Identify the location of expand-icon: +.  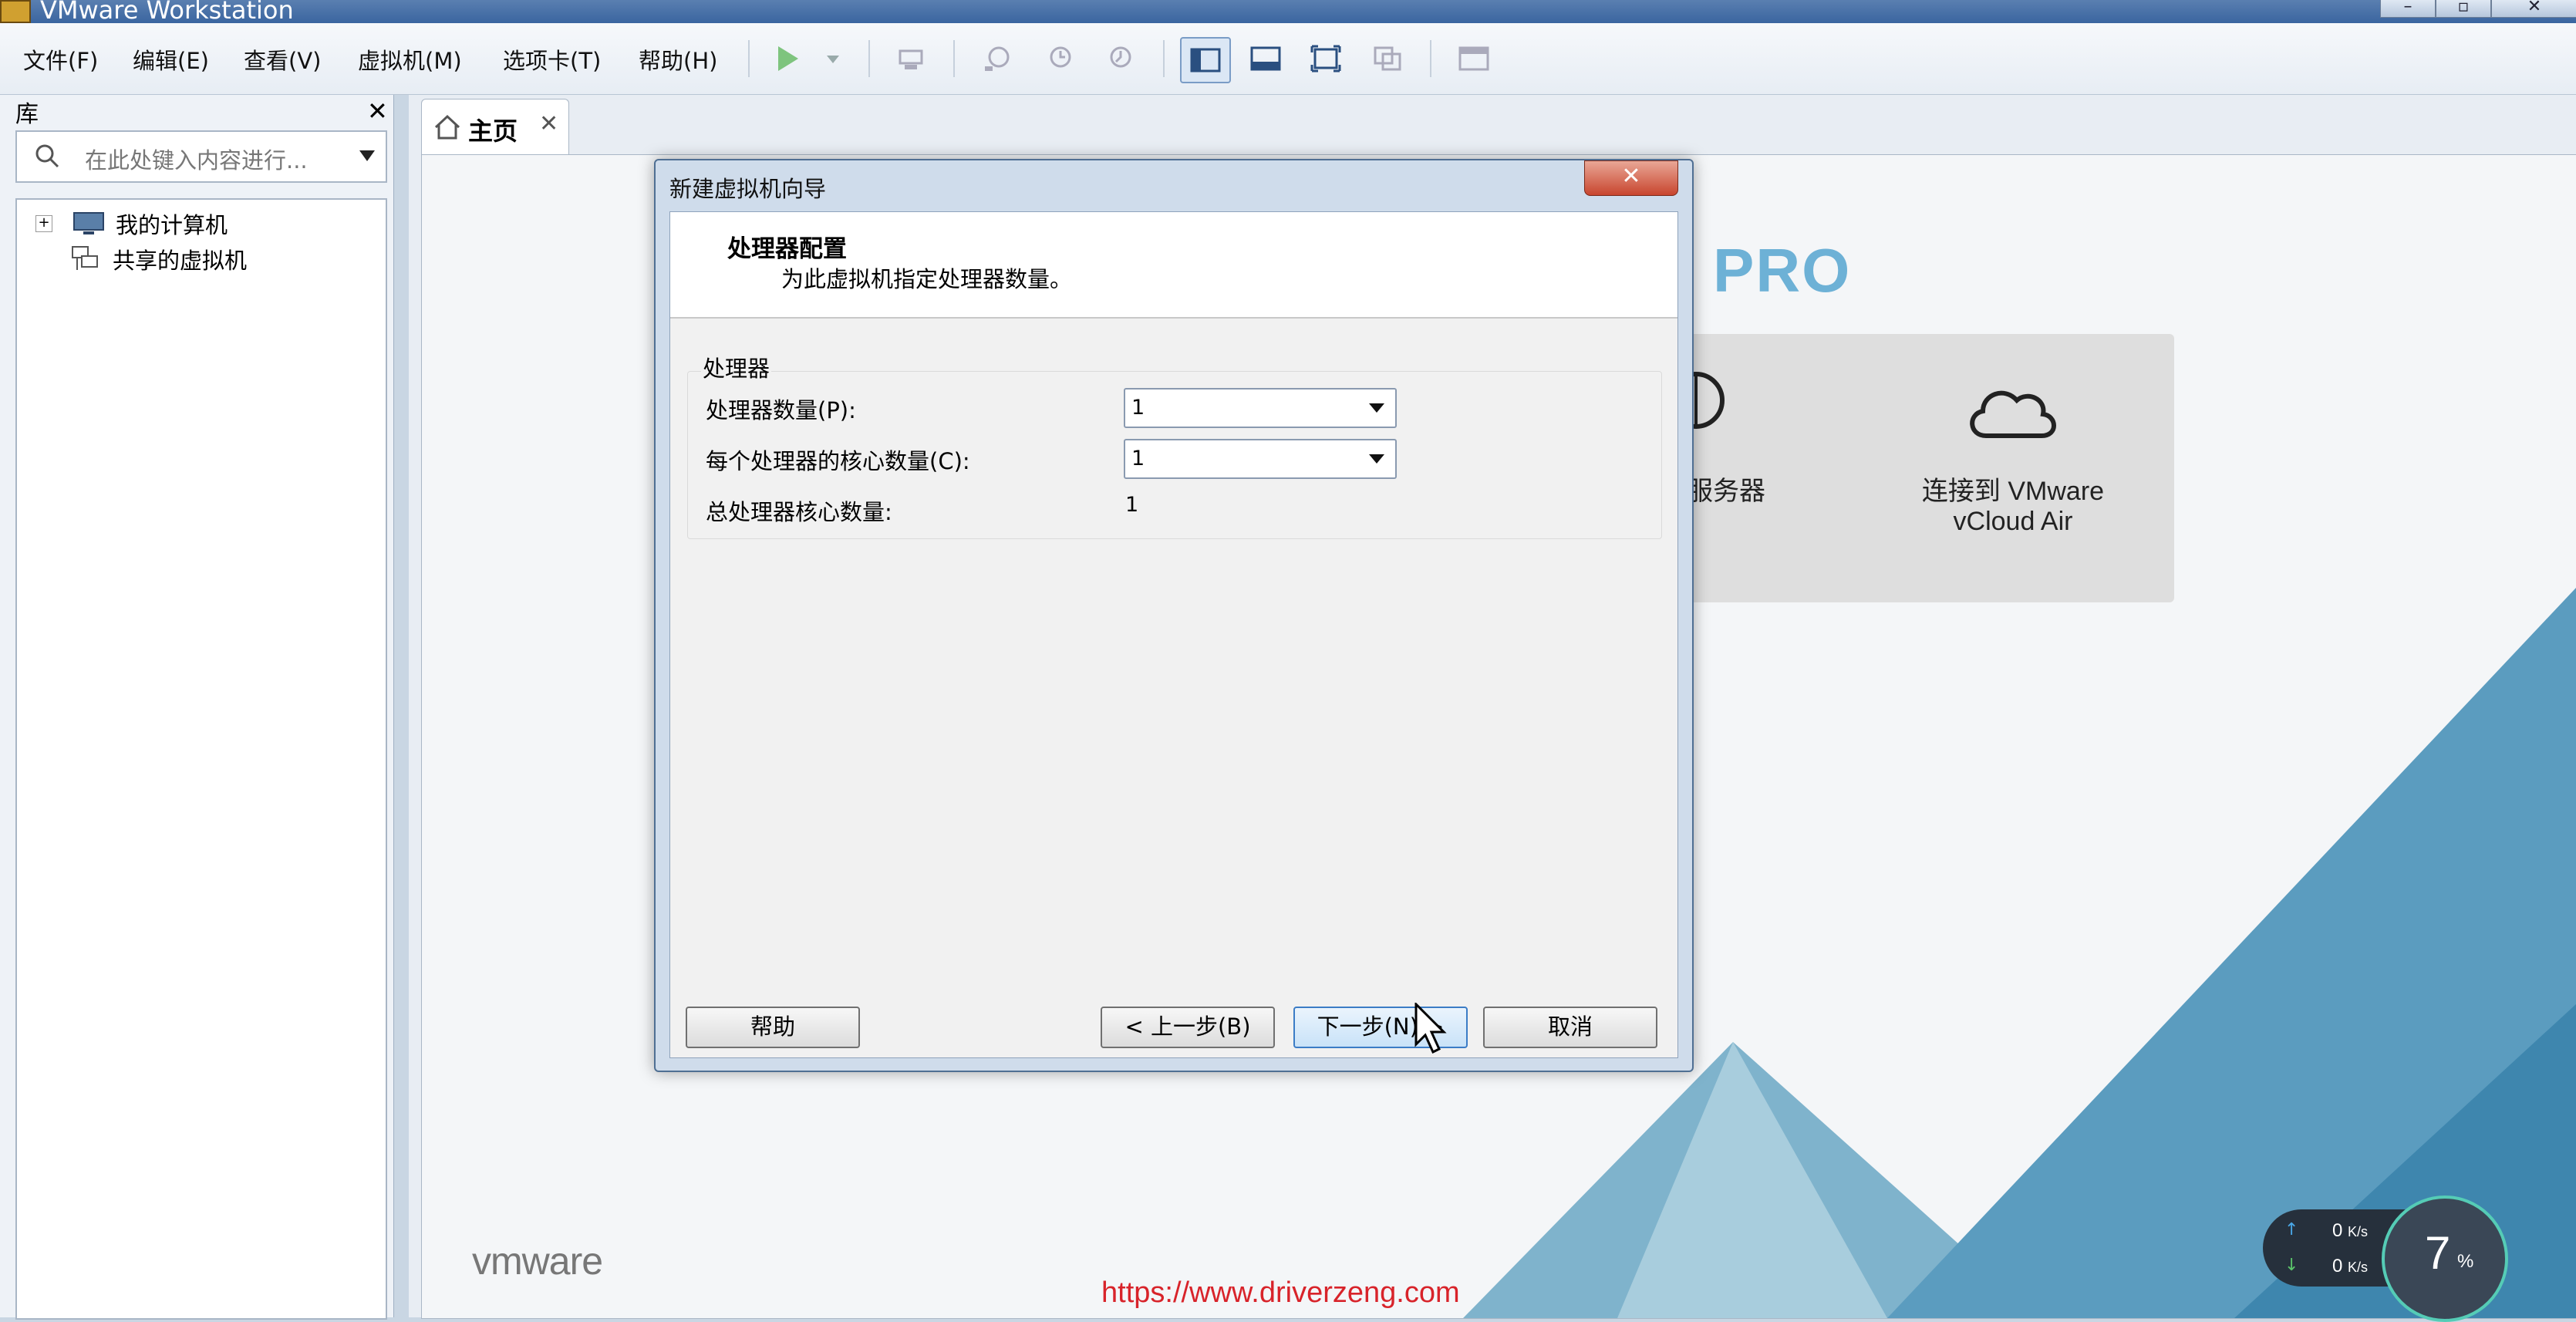
(43, 223).